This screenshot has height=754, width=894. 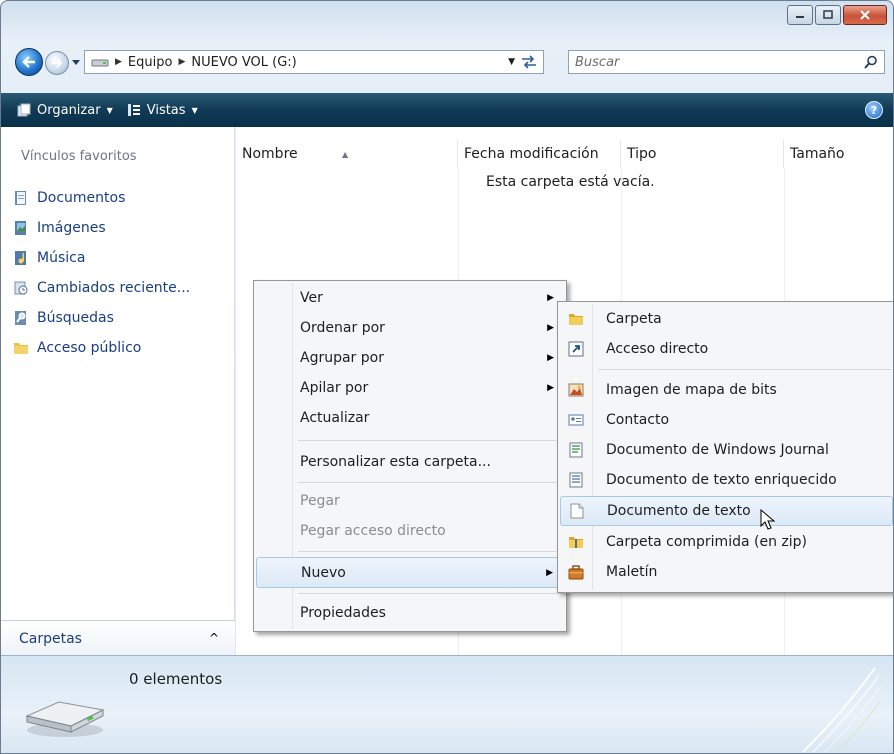 What do you see at coordinates (101, 258) in the screenshot?
I see `fav-item-musica: Música` at bounding box center [101, 258].